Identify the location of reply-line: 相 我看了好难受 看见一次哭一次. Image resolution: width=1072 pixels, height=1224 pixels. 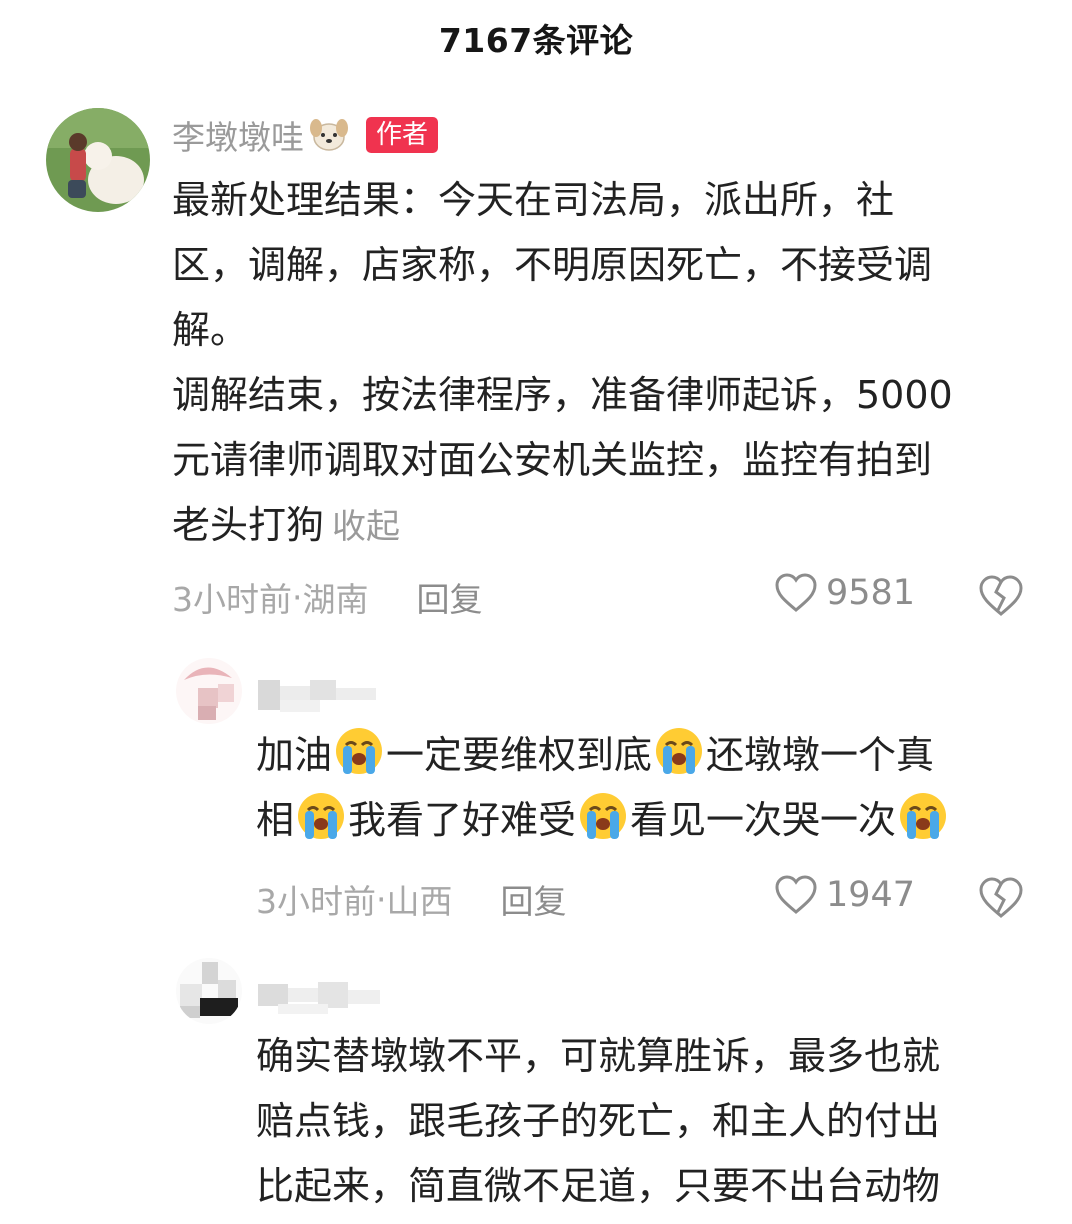
(603, 820).